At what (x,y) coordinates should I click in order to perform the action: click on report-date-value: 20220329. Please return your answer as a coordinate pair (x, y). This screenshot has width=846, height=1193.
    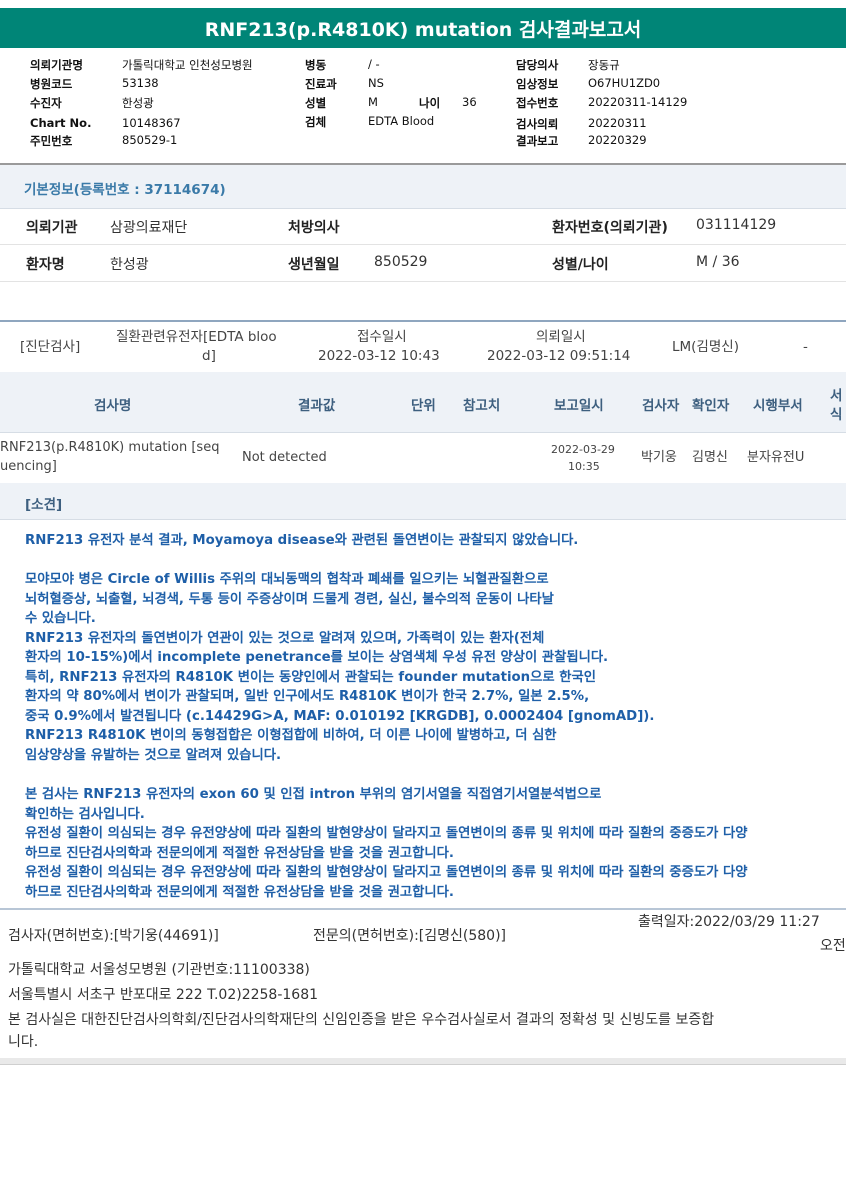
    Looking at the image, I should click on (617, 140).